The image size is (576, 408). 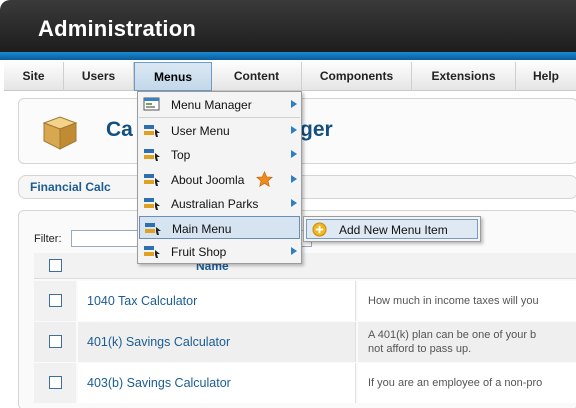 I want to click on row-description-line2: not afford to pass up., so click(x=420, y=349).